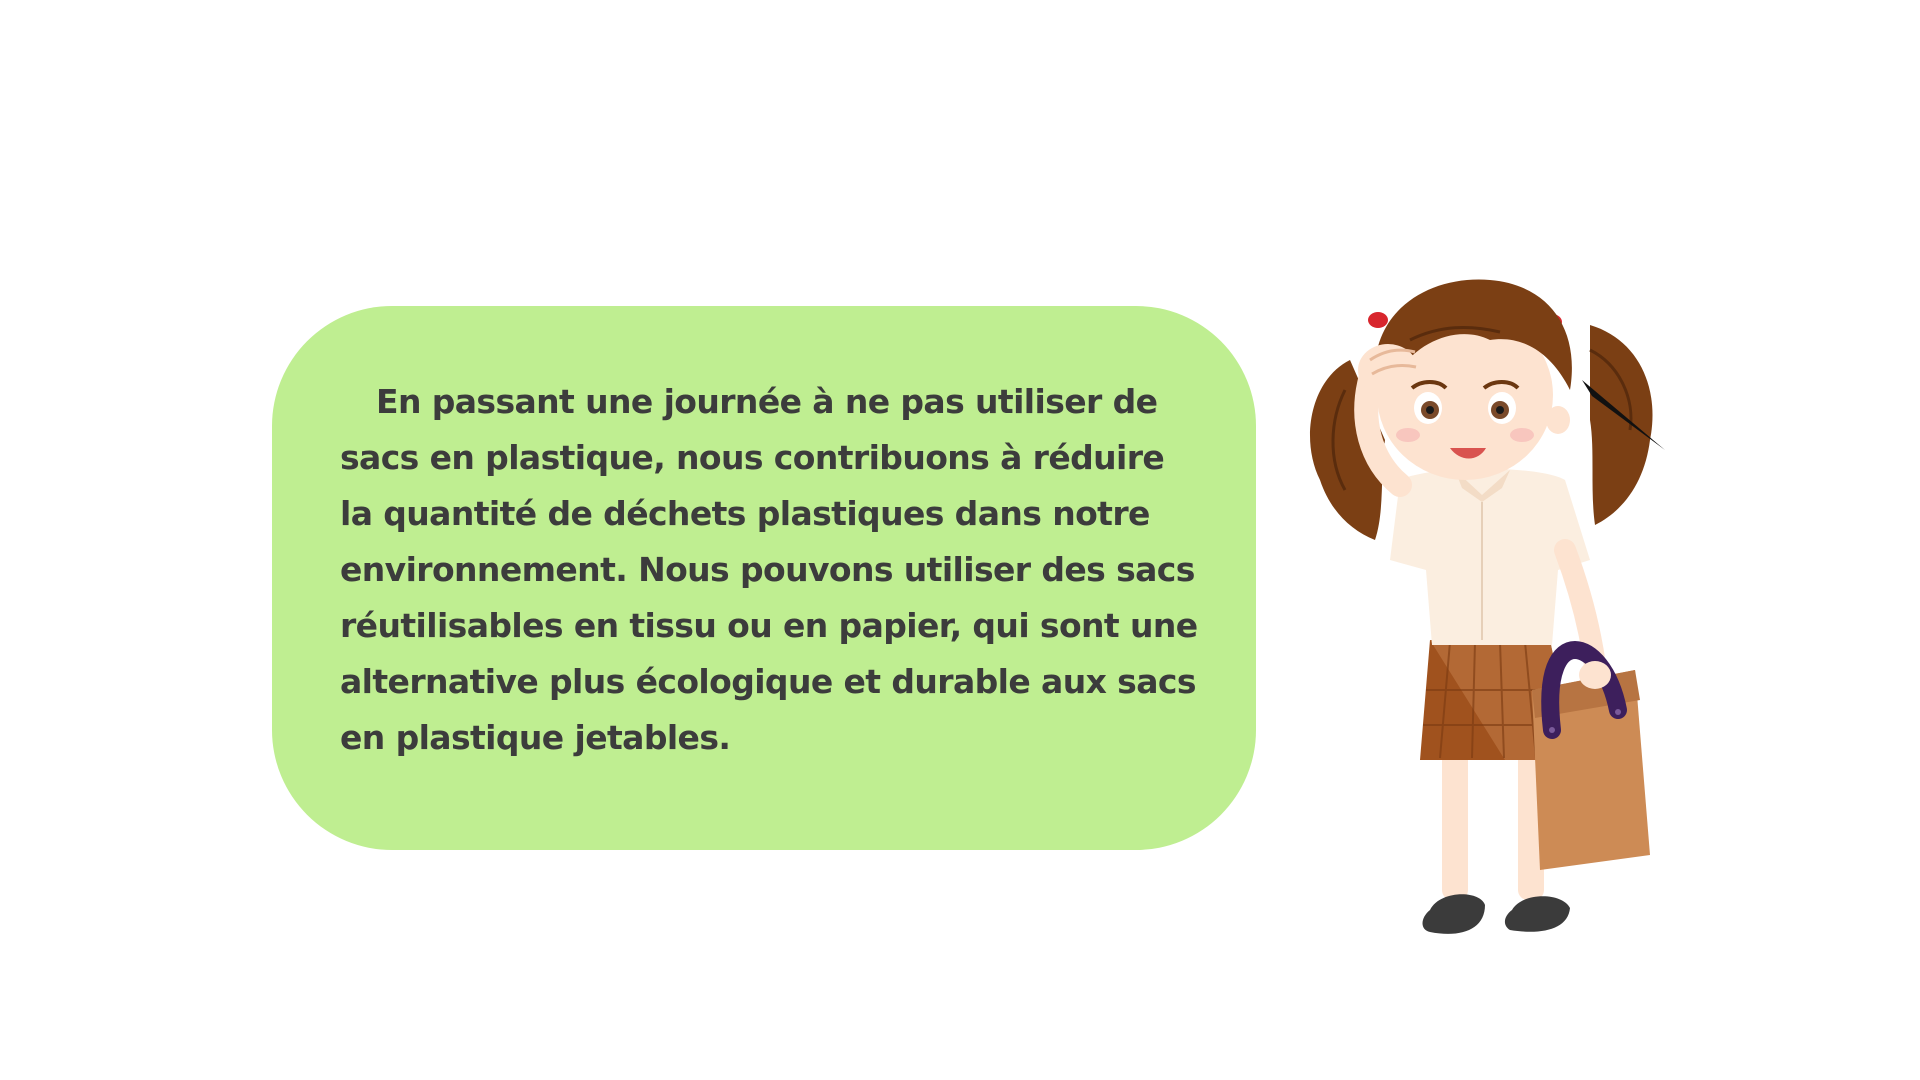  Describe the element at coordinates (1496, 914) in the screenshot. I see `shoes` at that location.